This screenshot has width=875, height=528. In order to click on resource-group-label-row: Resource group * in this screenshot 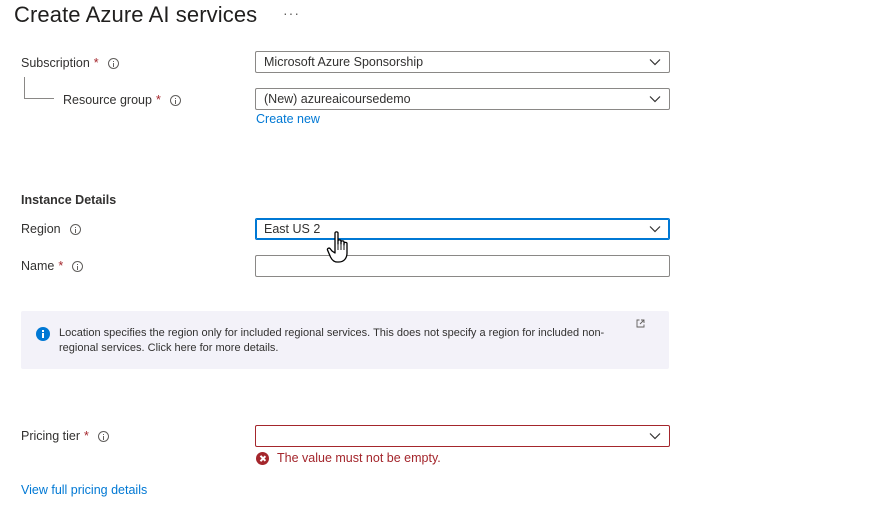, I will do `click(122, 100)`.